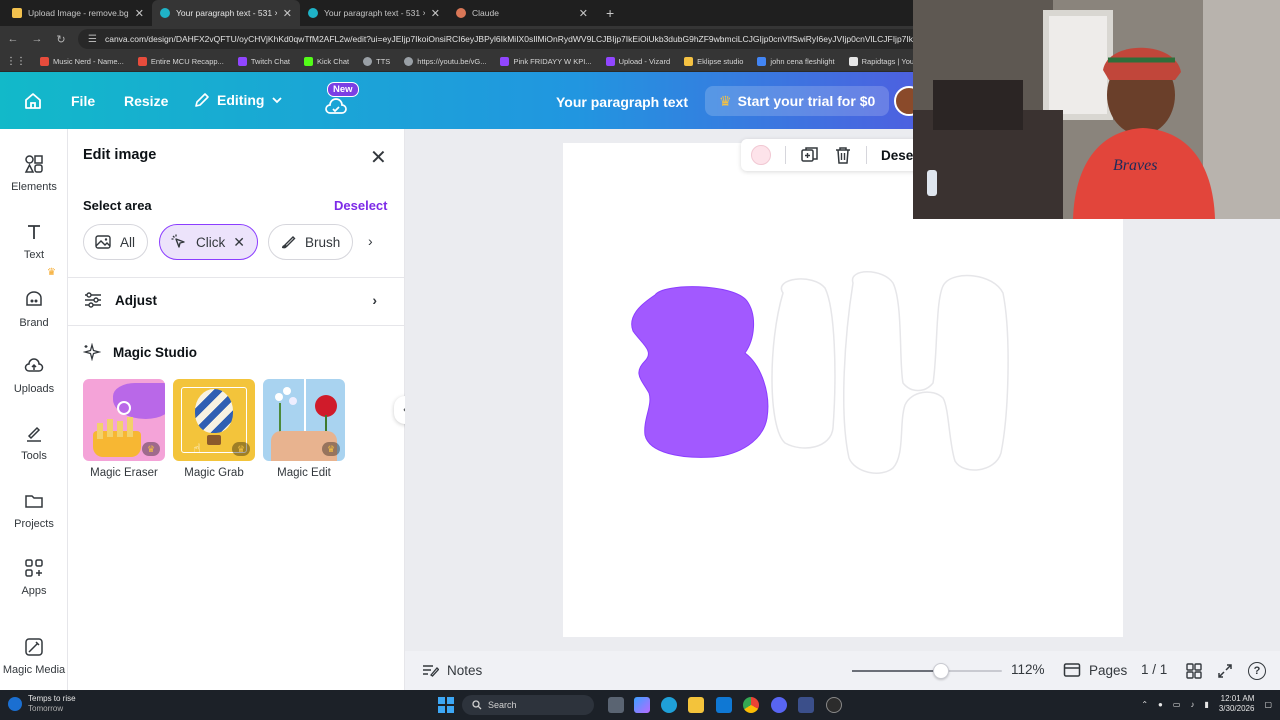 The image size is (1280, 720). What do you see at coordinates (37, 39) in the screenshot?
I see `forward-icon: →` at bounding box center [37, 39].